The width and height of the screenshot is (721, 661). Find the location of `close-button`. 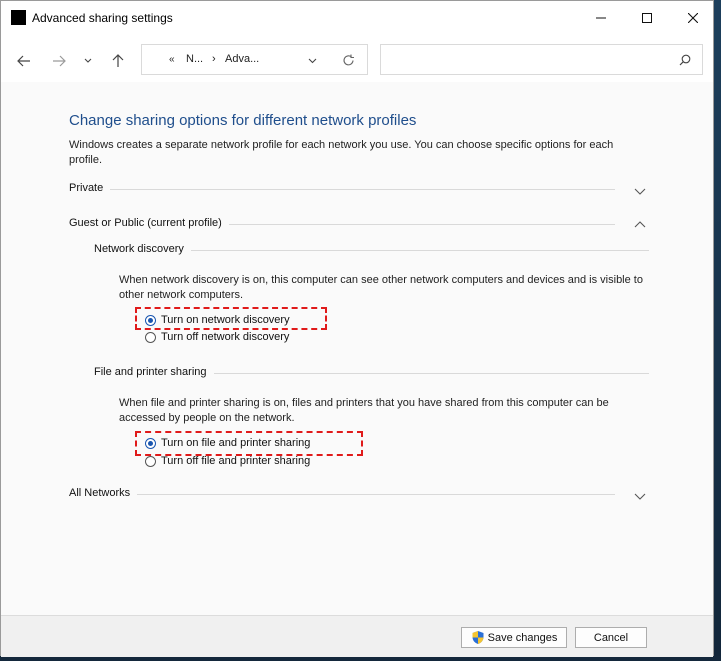

close-button is located at coordinates (693, 18).